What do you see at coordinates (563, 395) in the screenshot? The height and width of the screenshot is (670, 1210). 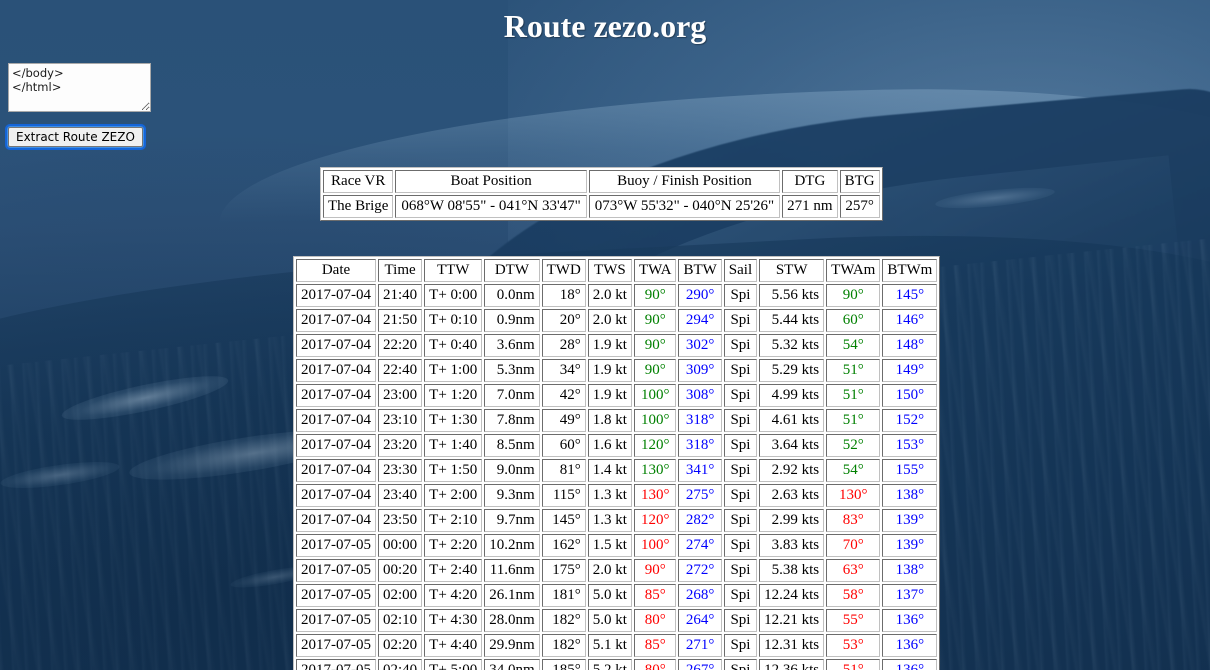 I see `route-cell-twd: 42°` at bounding box center [563, 395].